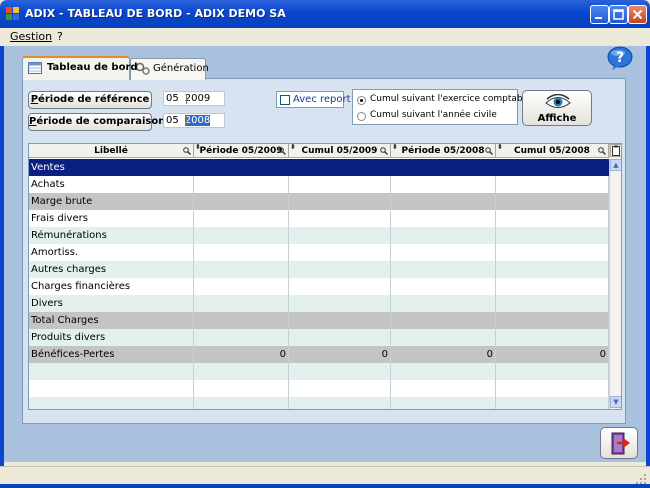 Image resolution: width=650 pixels, height=488 pixels. I want to click on periode-reference-button: Période de référence, so click(90, 100).